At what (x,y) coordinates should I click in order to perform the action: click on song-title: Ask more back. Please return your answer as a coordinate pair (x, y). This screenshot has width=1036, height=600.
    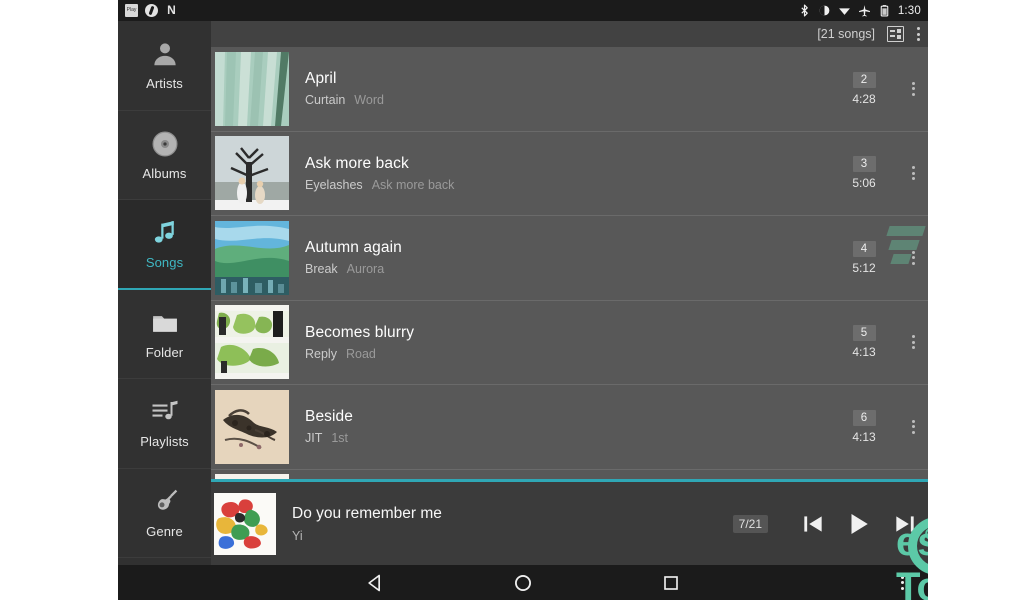
    Looking at the image, I should click on (357, 163).